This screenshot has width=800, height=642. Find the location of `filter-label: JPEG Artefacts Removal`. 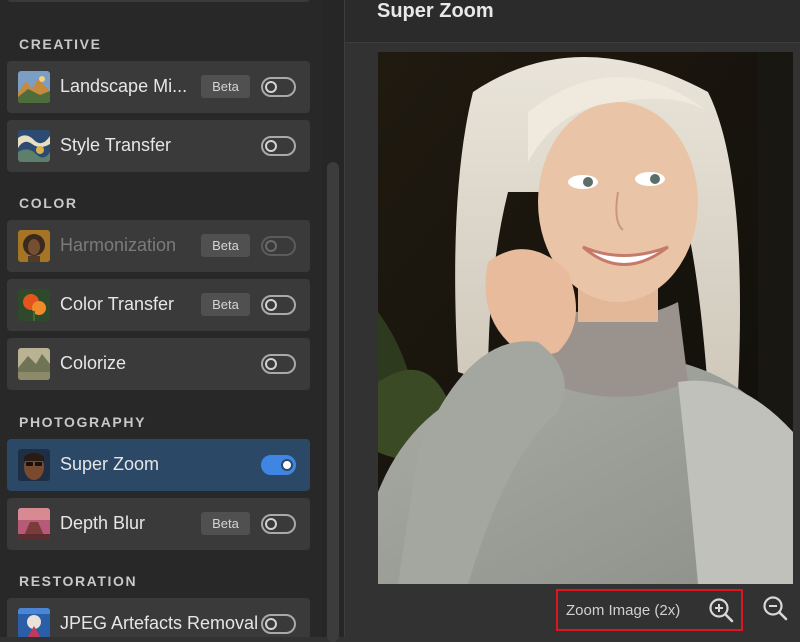

filter-label: JPEG Artefacts Removal is located at coordinates (159, 623).